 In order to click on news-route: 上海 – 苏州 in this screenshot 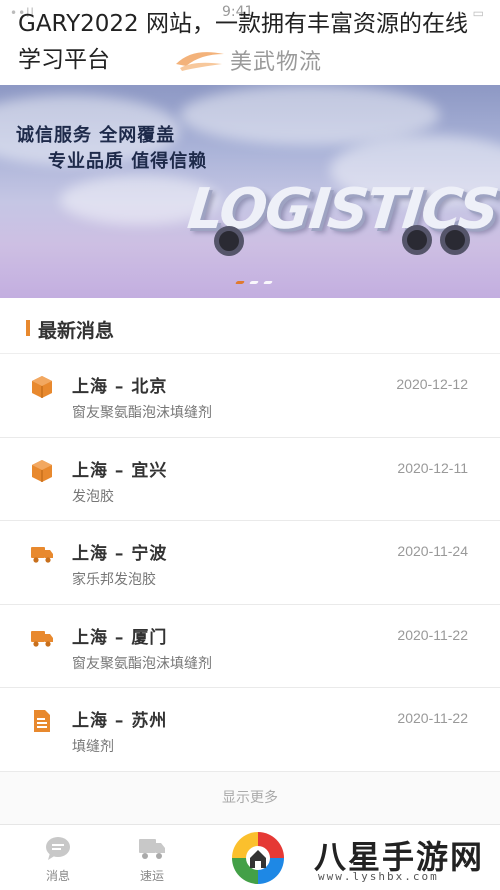, I will do `click(120, 721)`.